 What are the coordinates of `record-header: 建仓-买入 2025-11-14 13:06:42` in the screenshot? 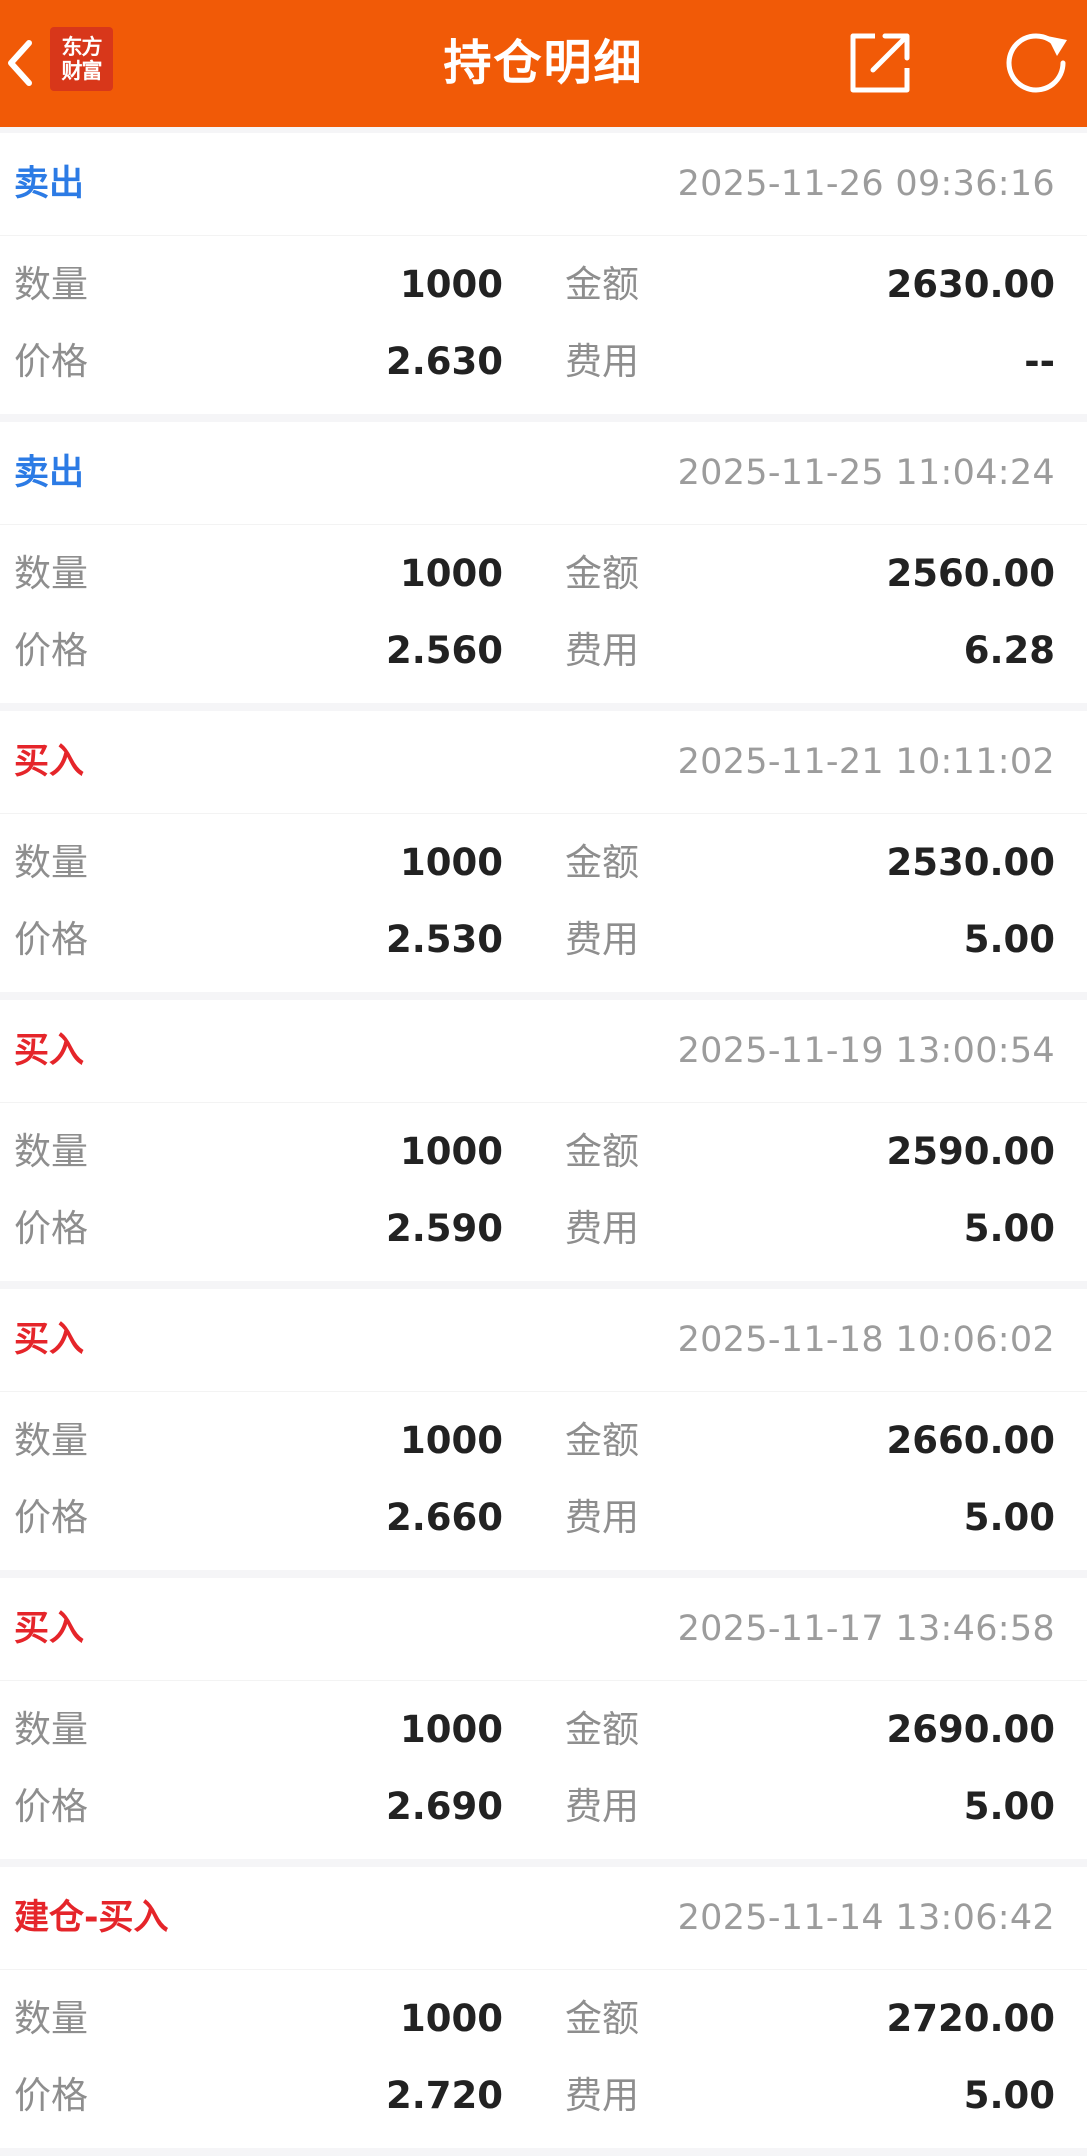 It's located at (543, 1918).